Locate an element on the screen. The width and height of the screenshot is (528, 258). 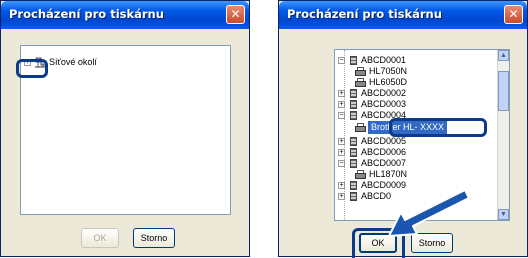
tree-item-label: ABCD0005 is located at coordinates (384, 141).